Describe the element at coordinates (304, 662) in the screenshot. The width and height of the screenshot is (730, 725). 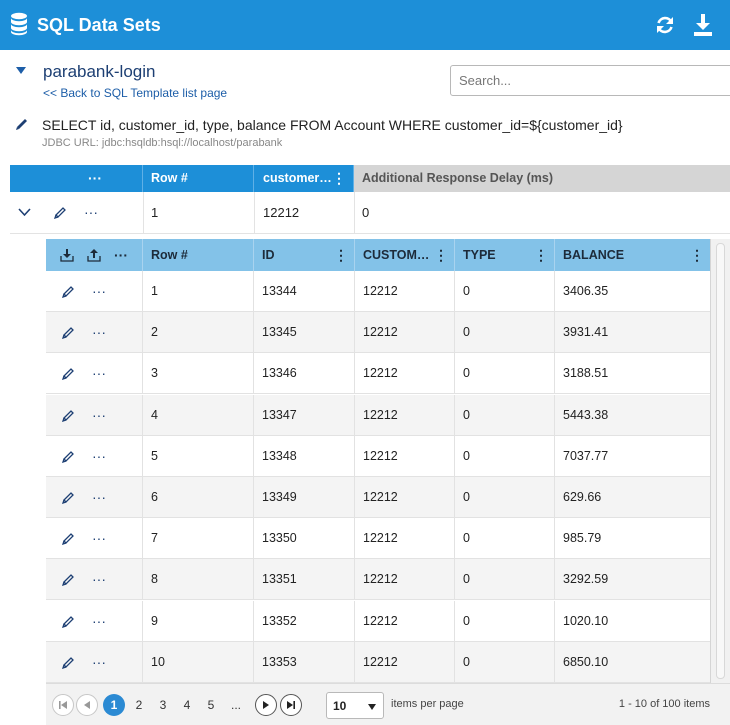
I see `inner-cell-id: 13353` at that location.